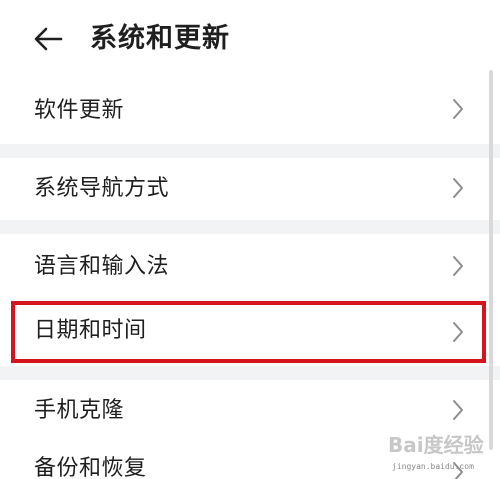  I want to click on settings-item-label: 备份和恢复, so click(90, 467).